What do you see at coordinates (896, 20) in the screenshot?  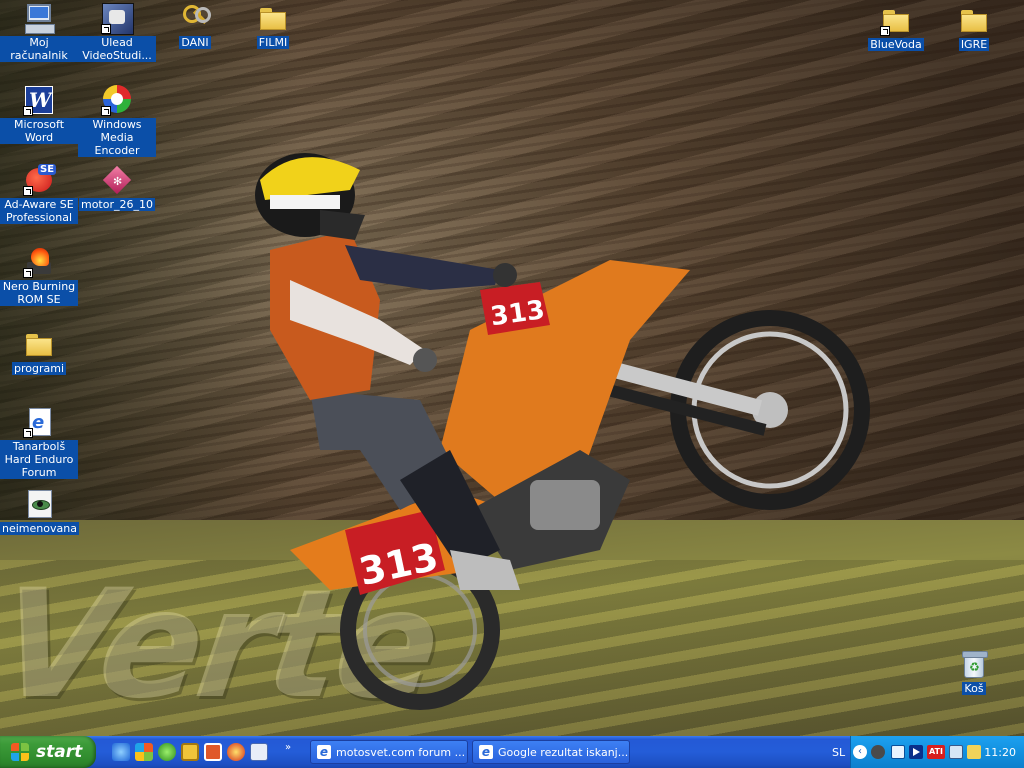 I see `folder-shortcut-icon` at bounding box center [896, 20].